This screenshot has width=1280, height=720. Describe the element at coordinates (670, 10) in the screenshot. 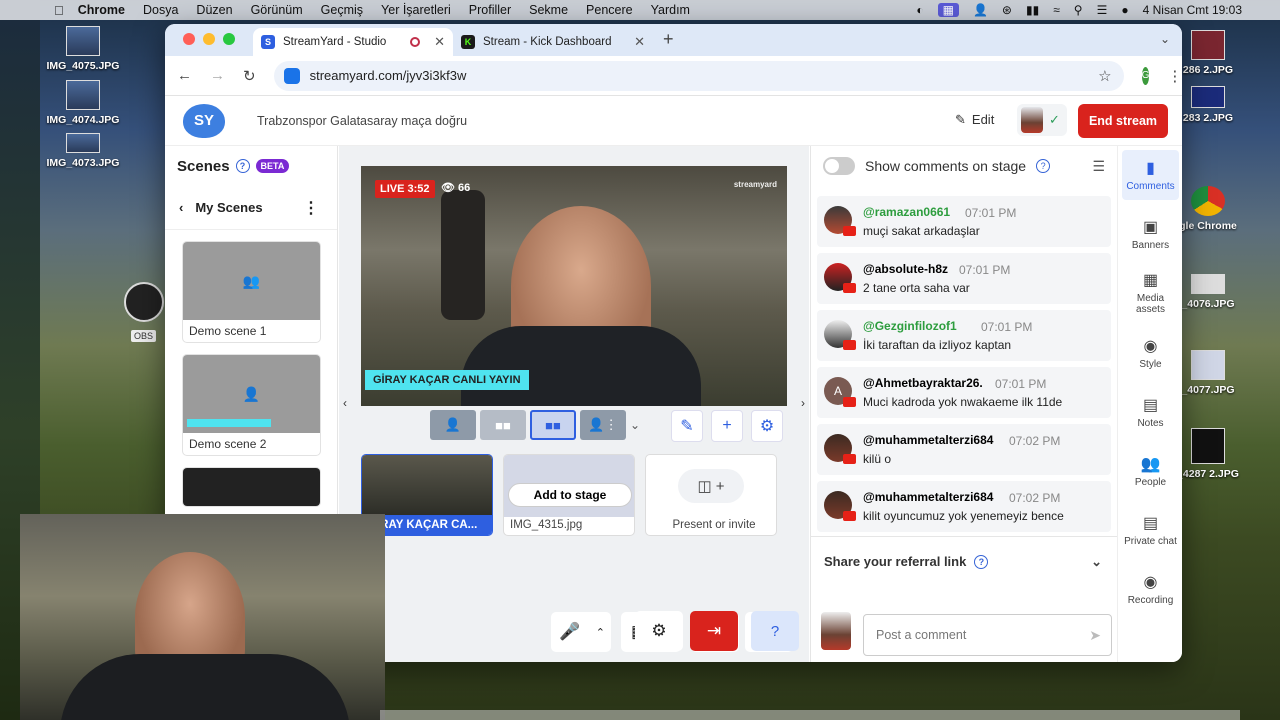

I see `menu-help: Yardım` at that location.